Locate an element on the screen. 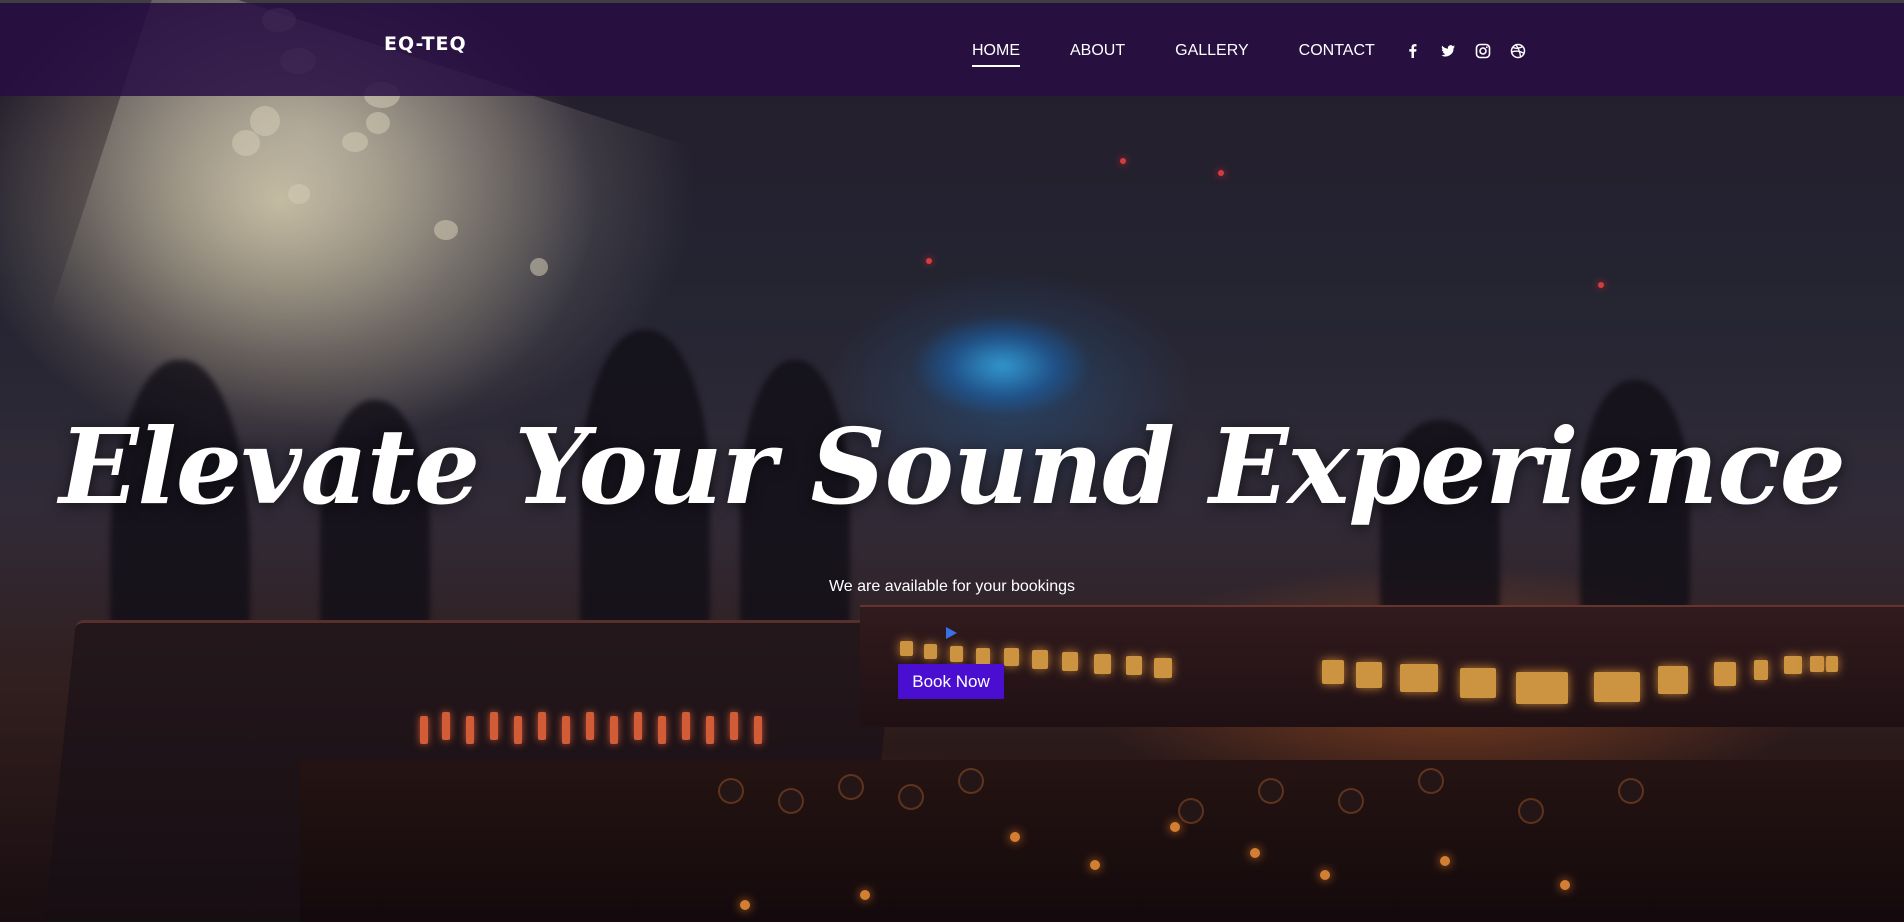  main-nav: HOME ABOUT GALLERY CONTACT is located at coordinates (1198, 54).